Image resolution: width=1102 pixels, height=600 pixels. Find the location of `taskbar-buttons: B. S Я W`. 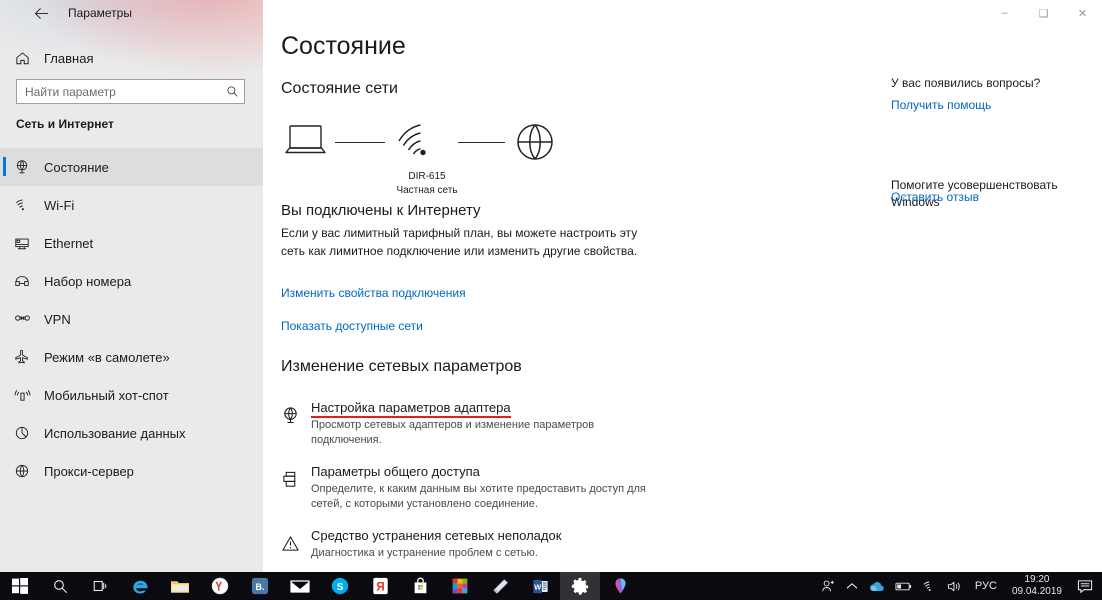

taskbar-buttons: B. S Я W is located at coordinates (320, 586).